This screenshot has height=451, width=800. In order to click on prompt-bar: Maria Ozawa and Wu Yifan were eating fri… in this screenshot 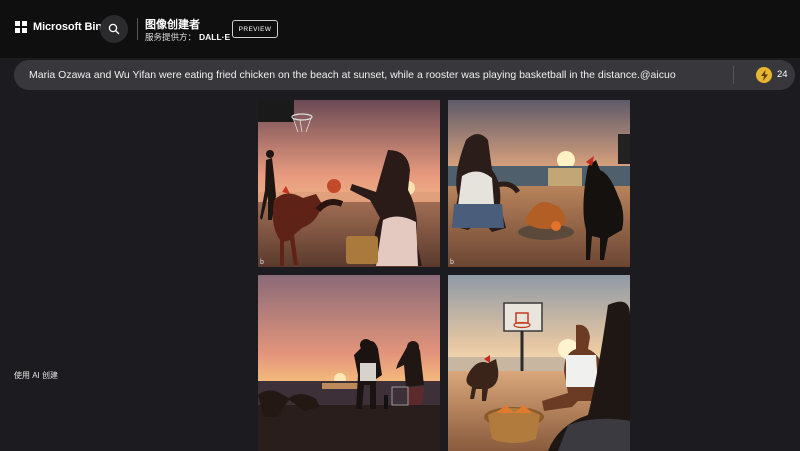, I will do `click(404, 75)`.